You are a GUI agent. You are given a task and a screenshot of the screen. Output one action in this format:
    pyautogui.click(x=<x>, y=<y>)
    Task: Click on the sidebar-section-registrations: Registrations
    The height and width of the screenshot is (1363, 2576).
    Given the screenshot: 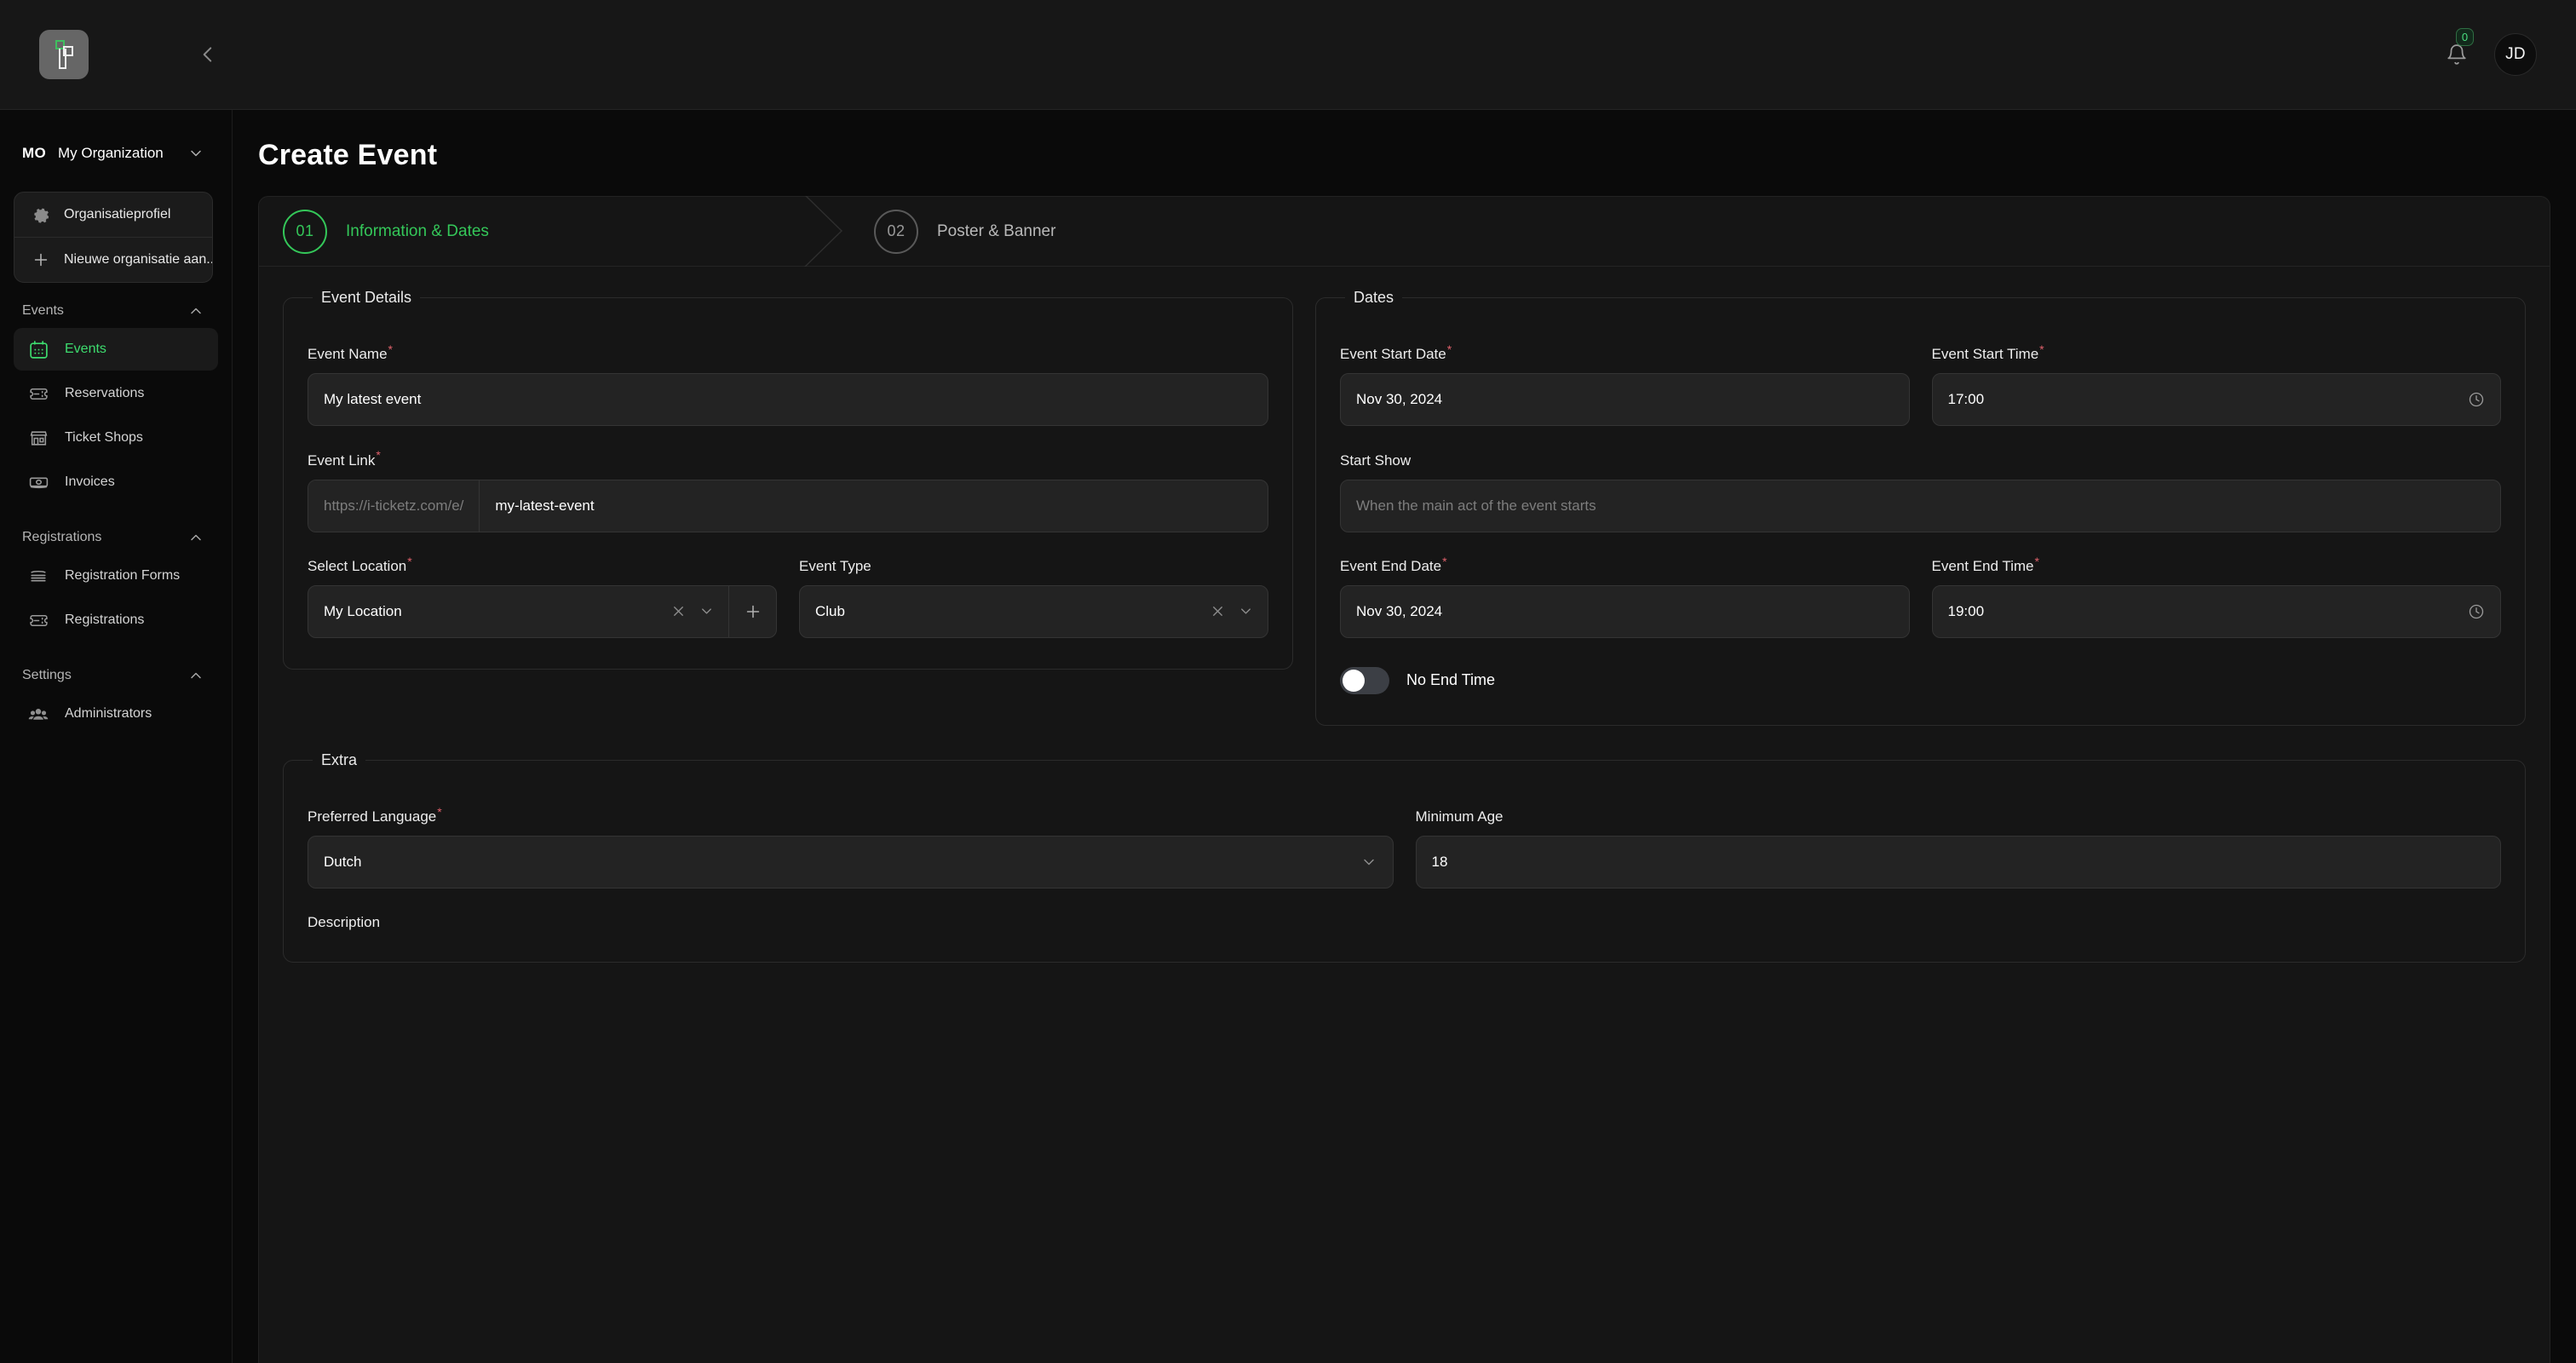 What is the action you would take?
    pyautogui.click(x=116, y=537)
    